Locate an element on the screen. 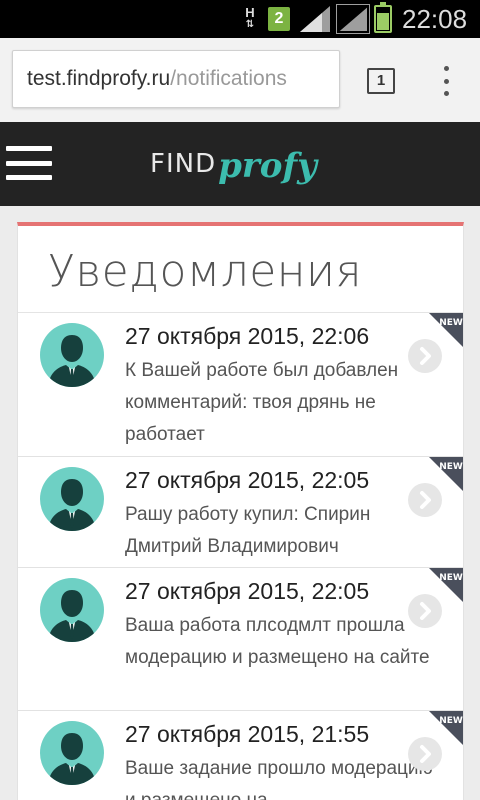 This screenshot has width=480, height=800. logo-find-text: FIND is located at coordinates (183, 164).